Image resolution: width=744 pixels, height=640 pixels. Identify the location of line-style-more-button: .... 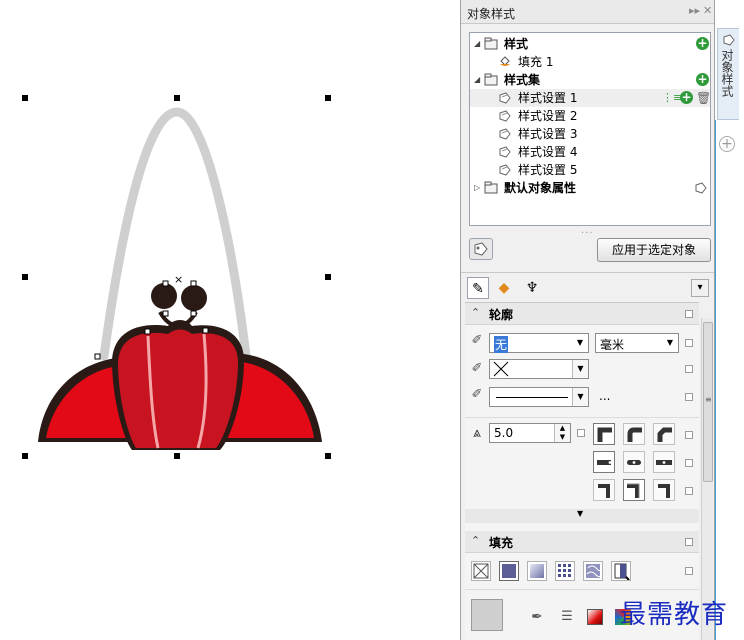
(604, 396).